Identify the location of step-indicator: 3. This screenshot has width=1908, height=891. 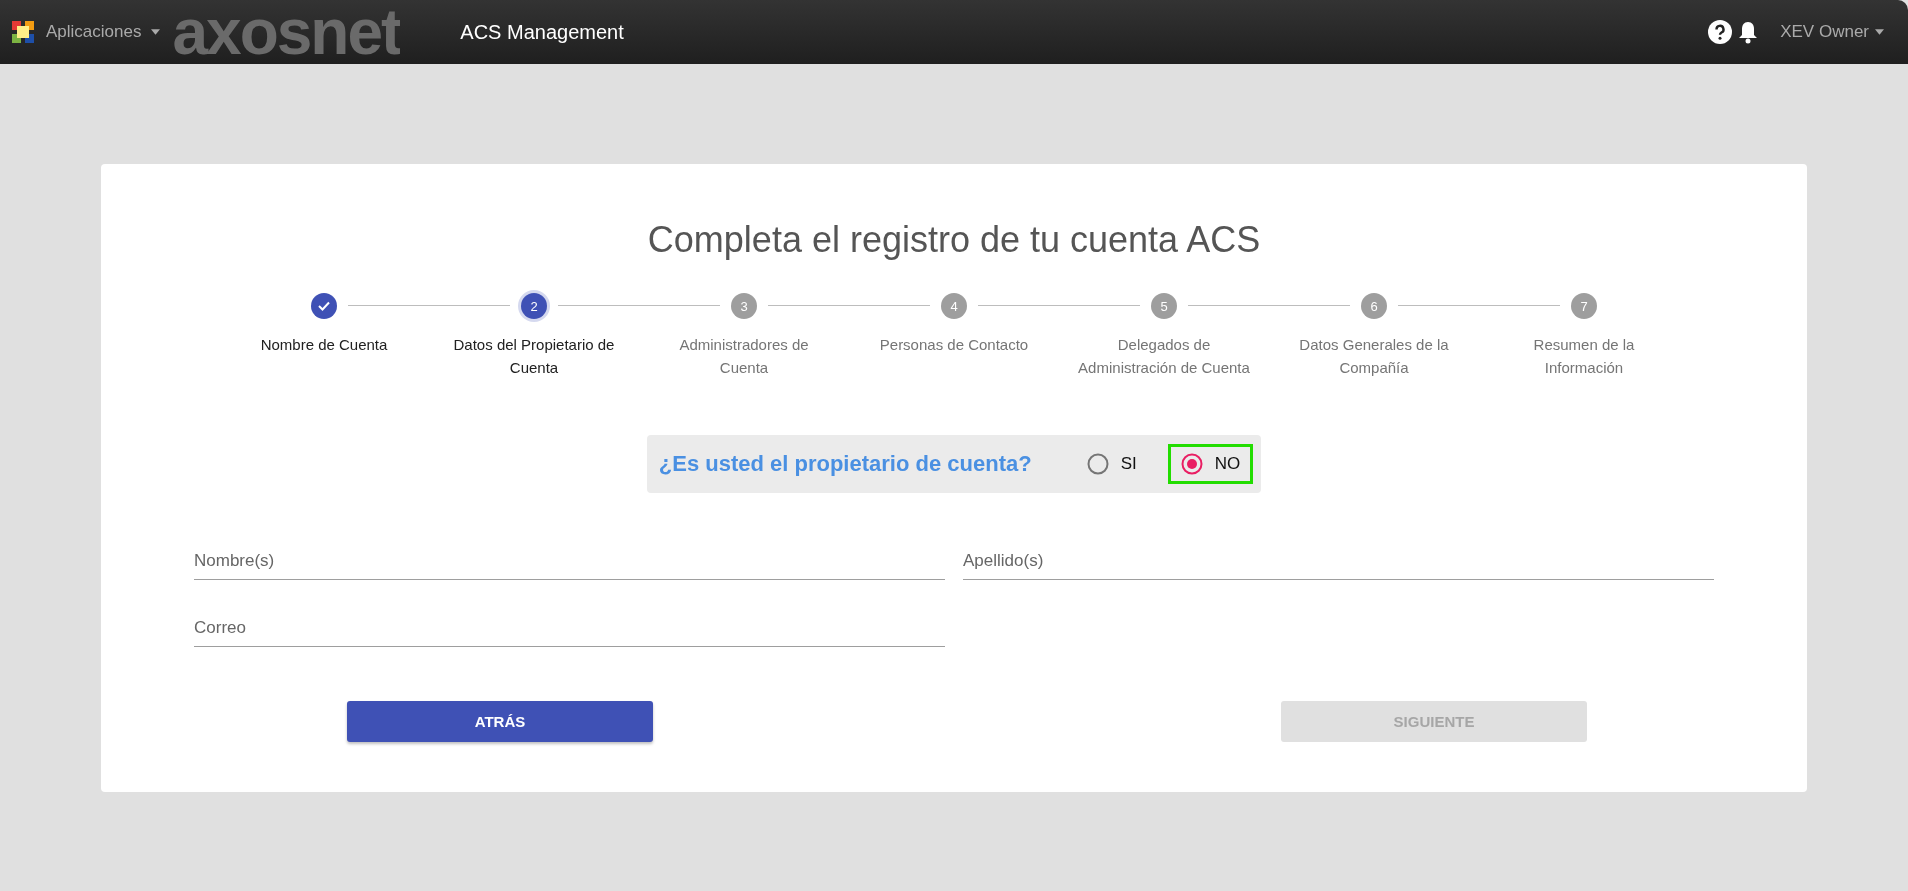
(744, 306).